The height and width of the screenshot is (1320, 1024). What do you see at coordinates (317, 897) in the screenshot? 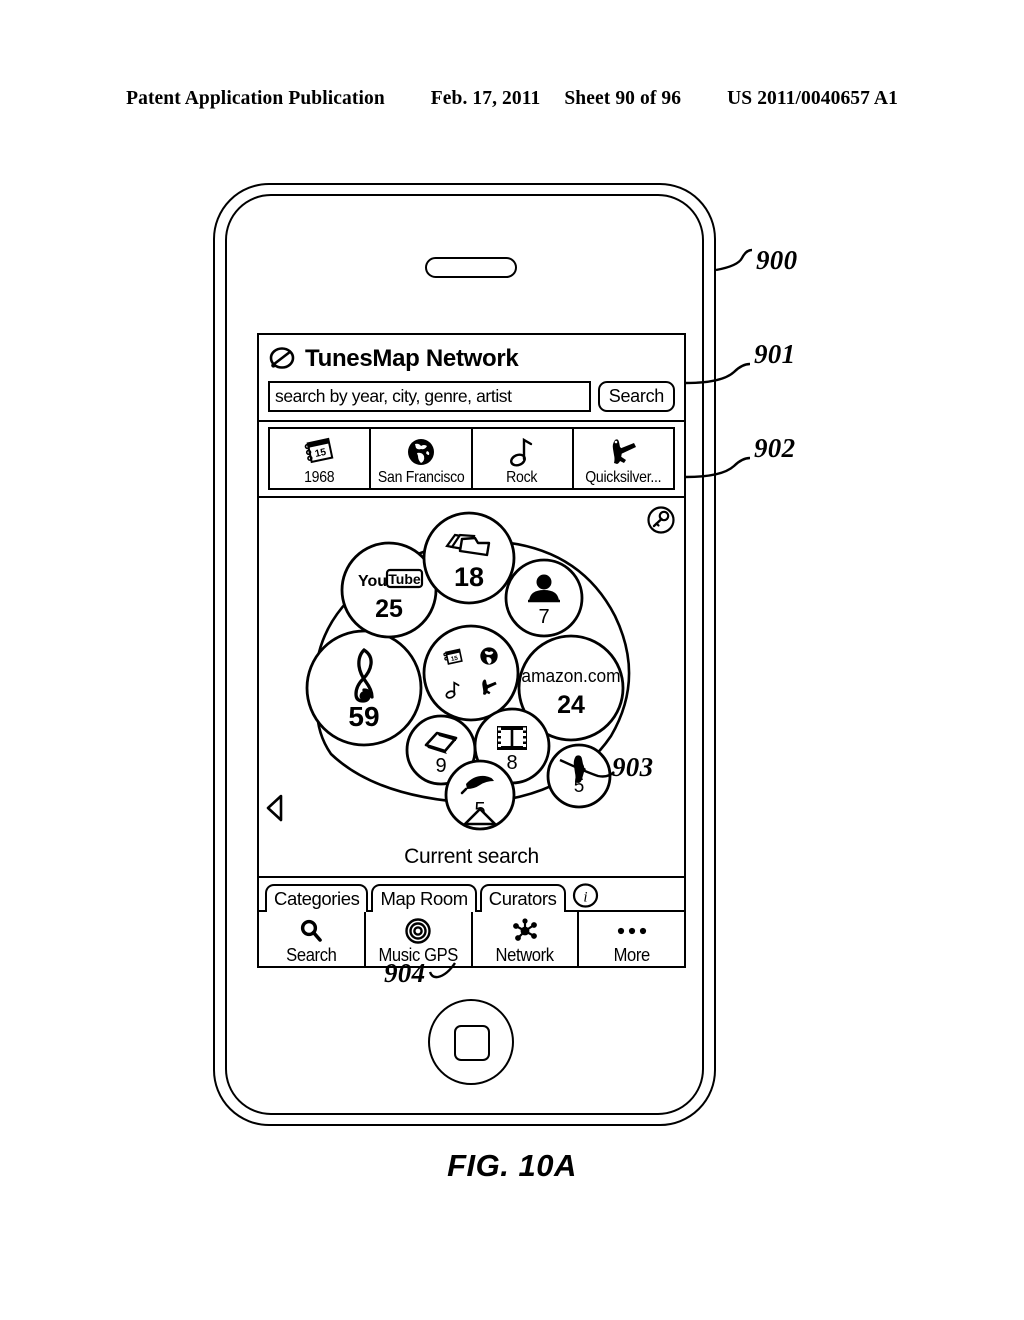
I see `tab-categories: Categories` at bounding box center [317, 897].